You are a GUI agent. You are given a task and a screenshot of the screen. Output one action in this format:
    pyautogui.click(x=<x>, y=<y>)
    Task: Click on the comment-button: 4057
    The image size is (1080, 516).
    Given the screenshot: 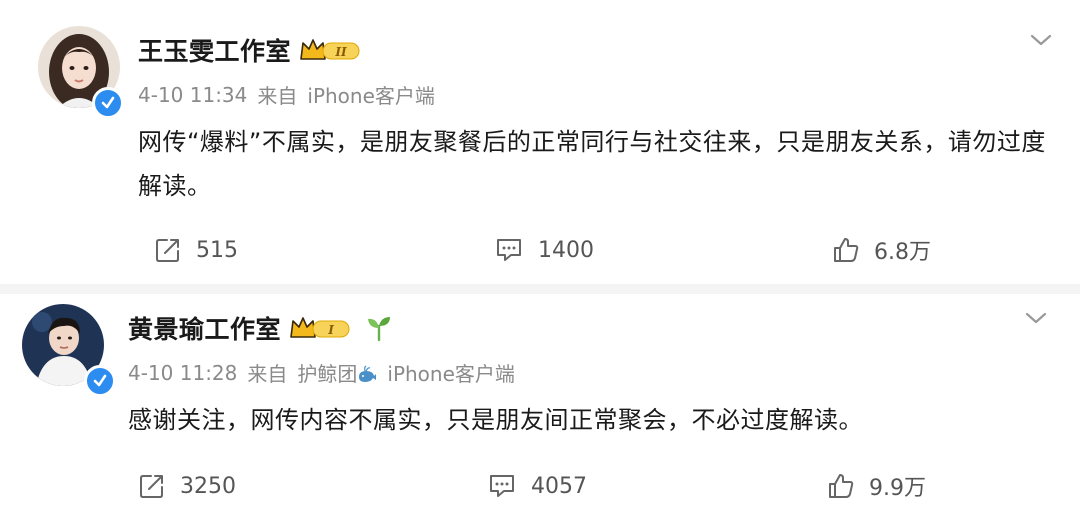 What is the action you would take?
    pyautogui.click(x=537, y=486)
    